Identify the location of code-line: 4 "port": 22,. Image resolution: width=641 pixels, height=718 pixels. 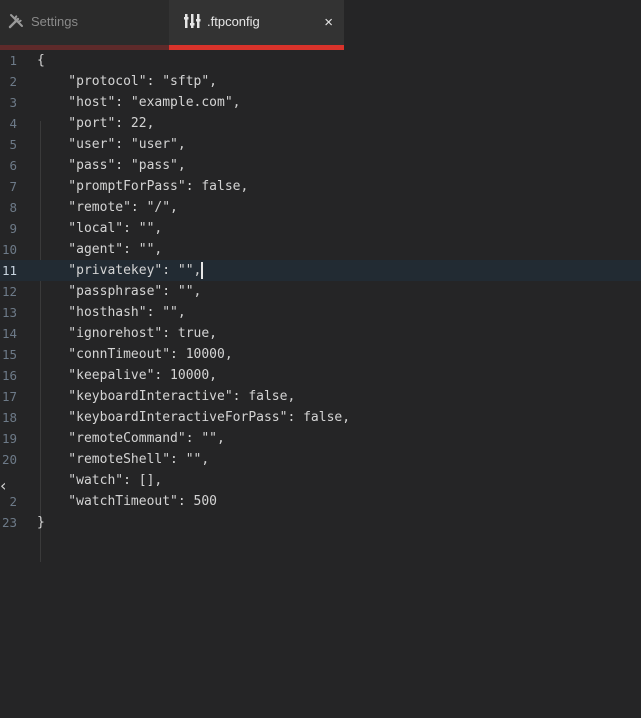
(320, 123).